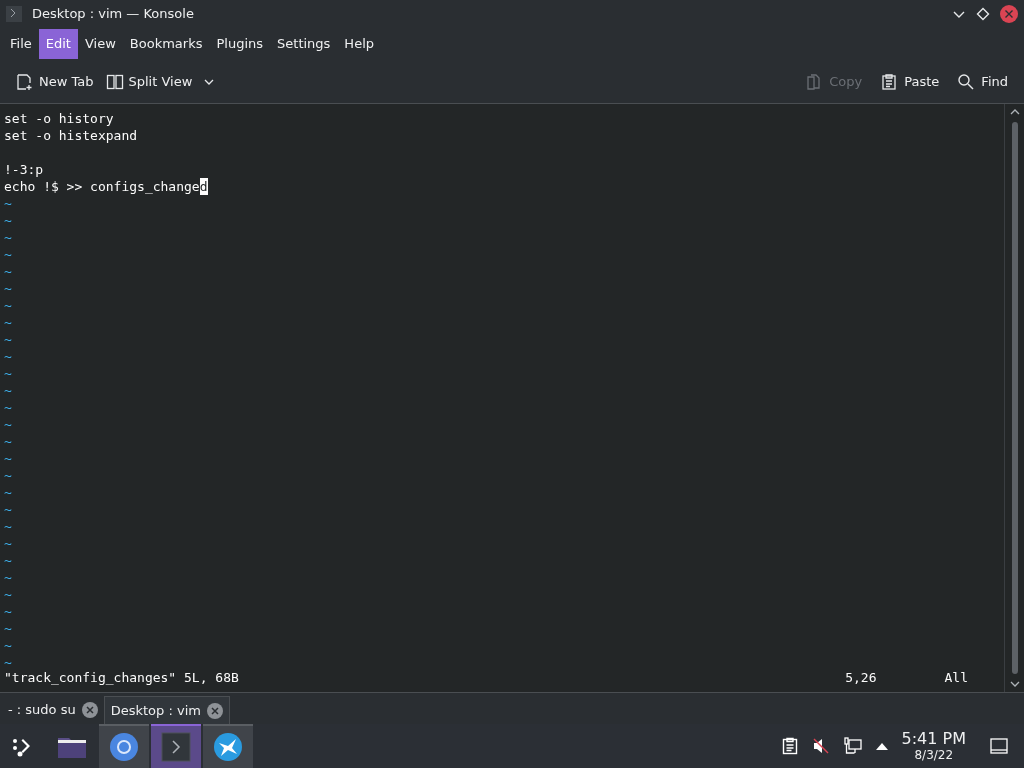  I want to click on scroll-position: All, so click(956, 677).